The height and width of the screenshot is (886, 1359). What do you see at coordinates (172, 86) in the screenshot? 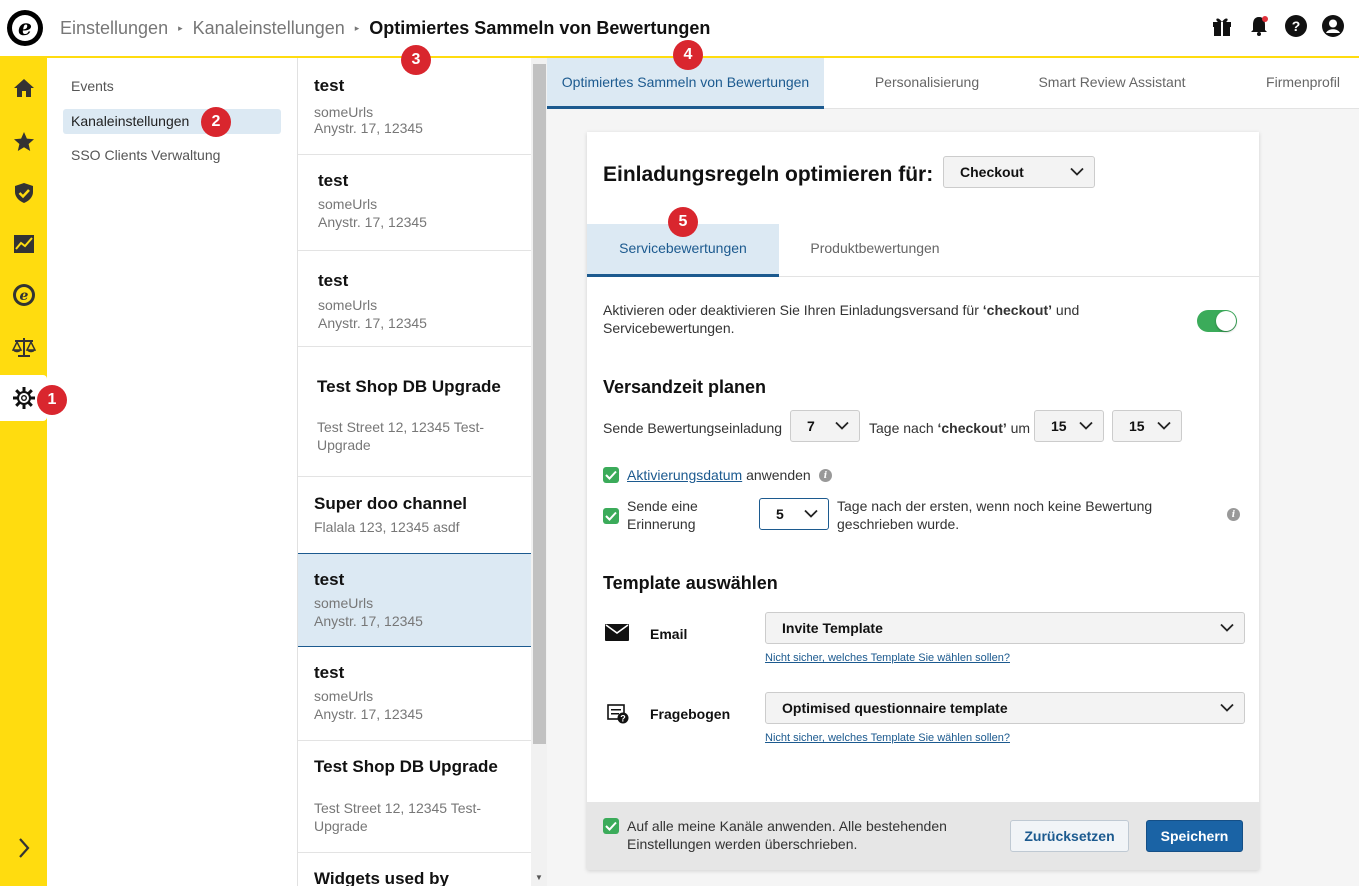
I see `subnav-item-events: Events` at bounding box center [172, 86].